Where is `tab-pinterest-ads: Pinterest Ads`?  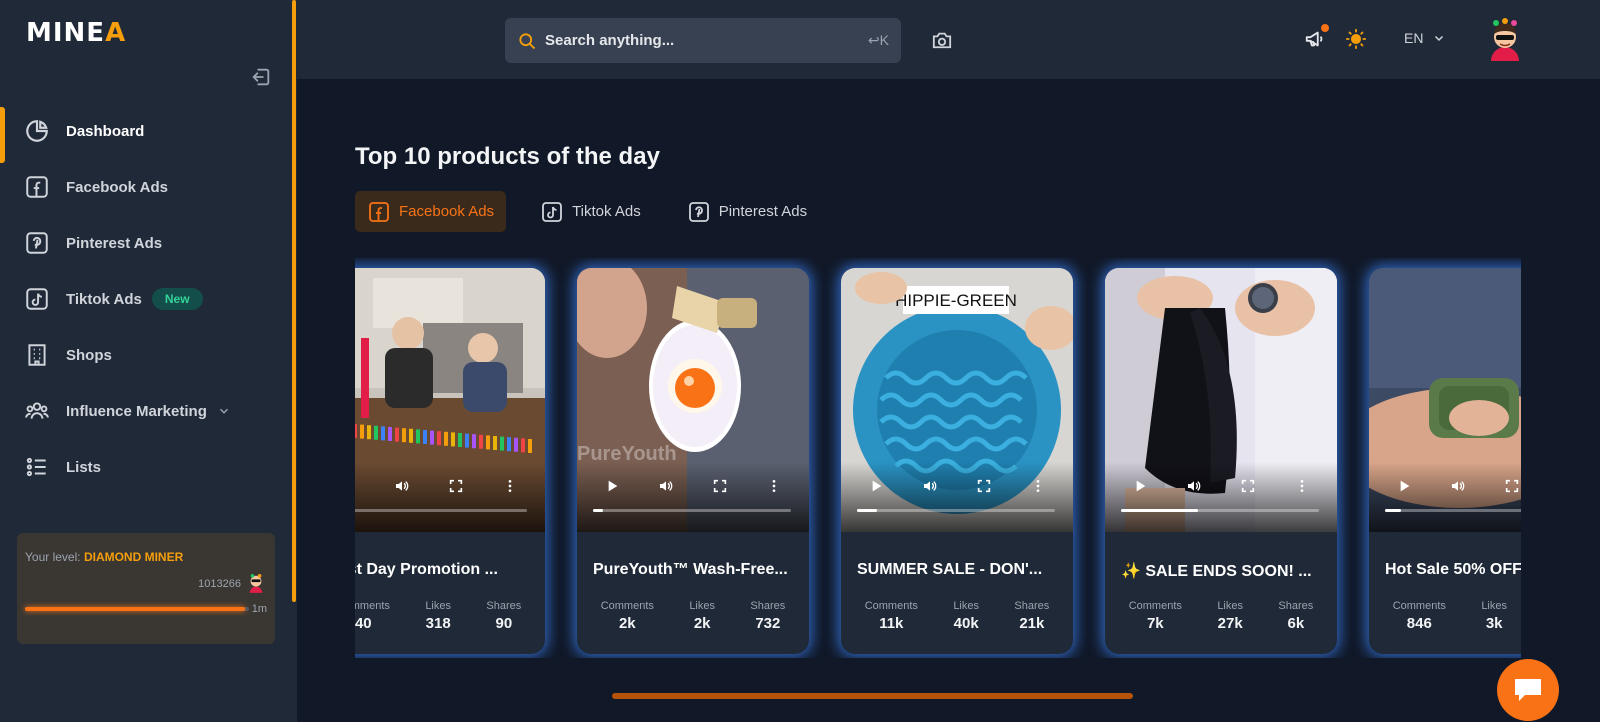
tab-pinterest-ads: Pinterest Ads is located at coordinates (747, 211).